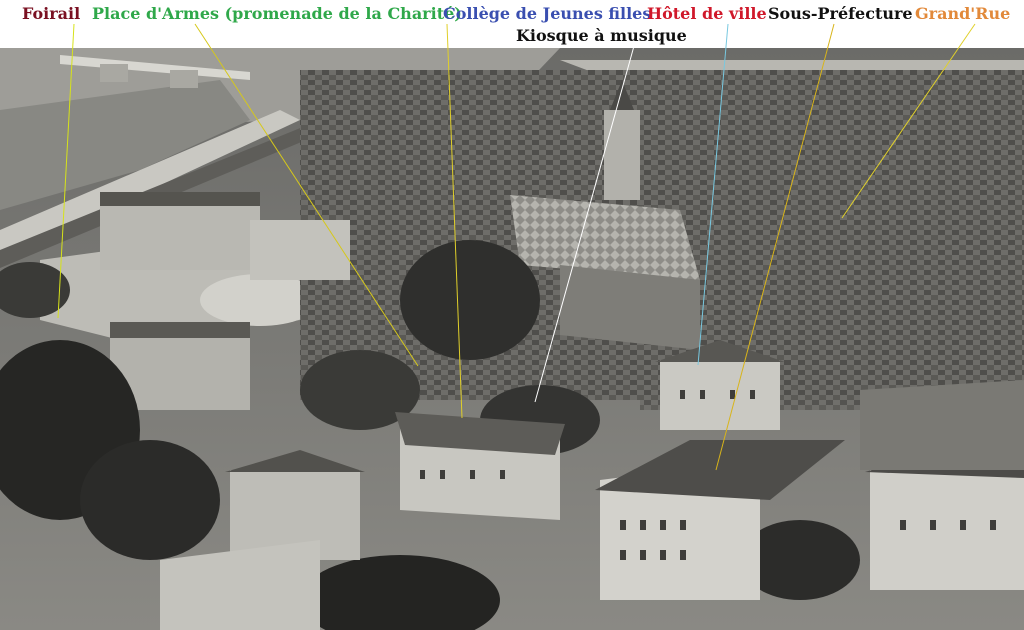  Describe the element at coordinates (547, 13) in the screenshot. I see `label-college: Collège de Jeunes filles` at that location.